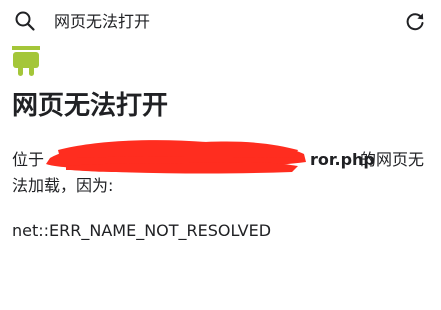 The image size is (441, 310). I want to click on redaction-scribble, so click(174, 156).